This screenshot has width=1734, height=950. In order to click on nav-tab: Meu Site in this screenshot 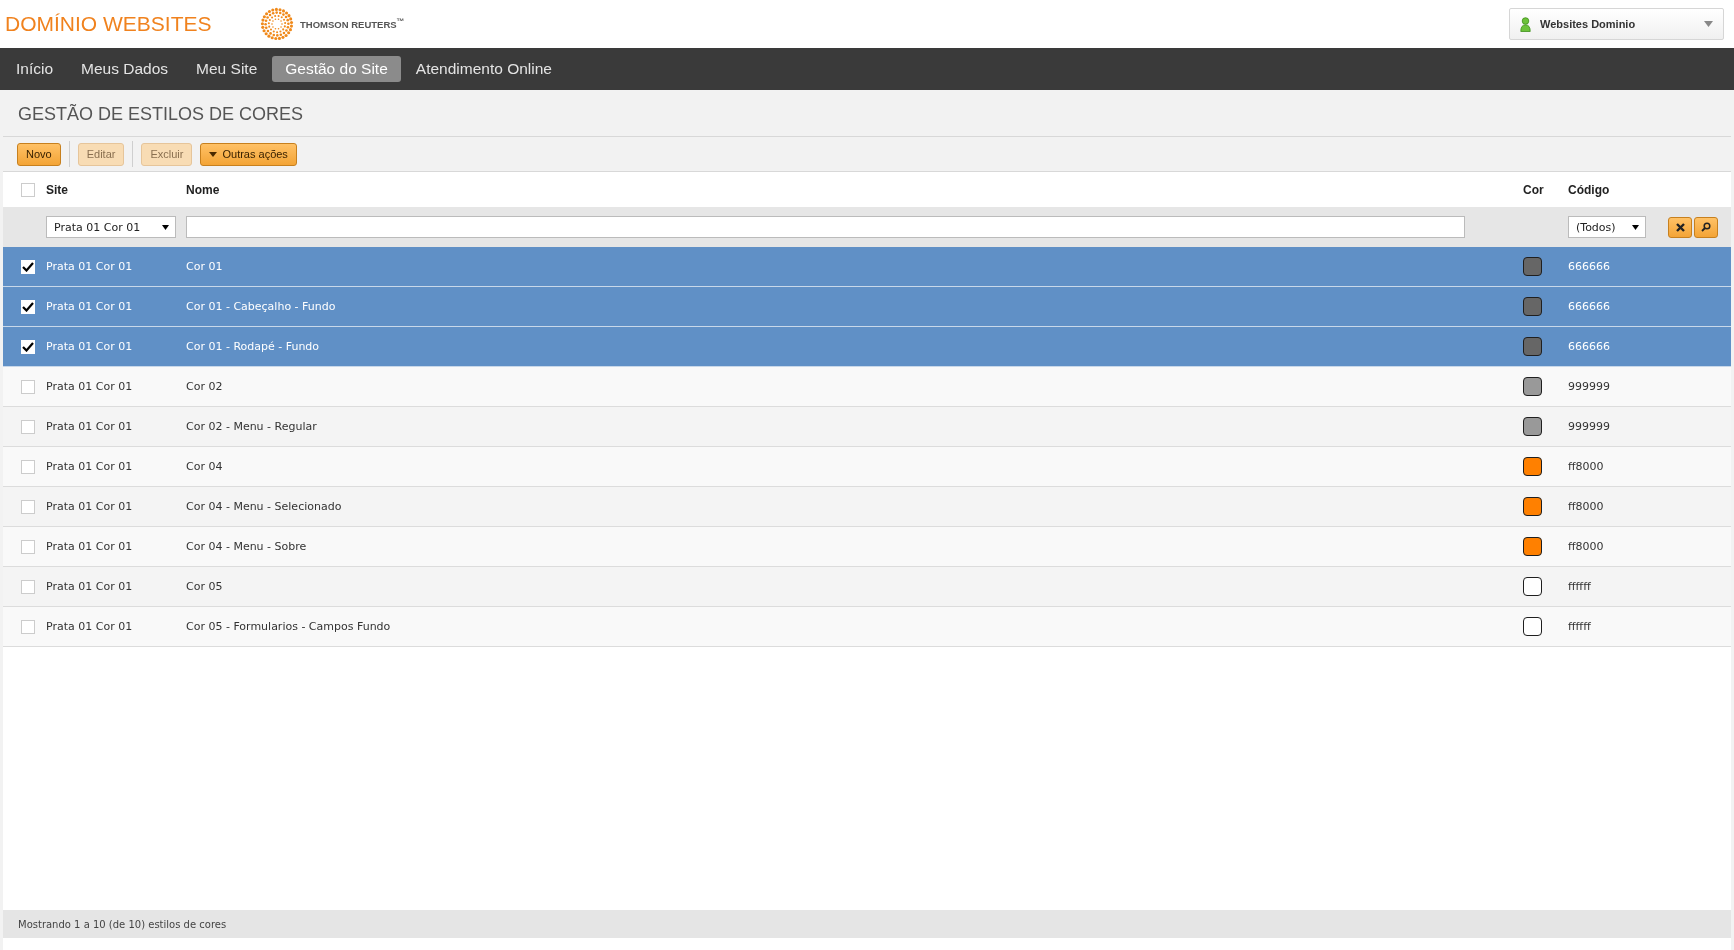, I will do `click(227, 69)`.